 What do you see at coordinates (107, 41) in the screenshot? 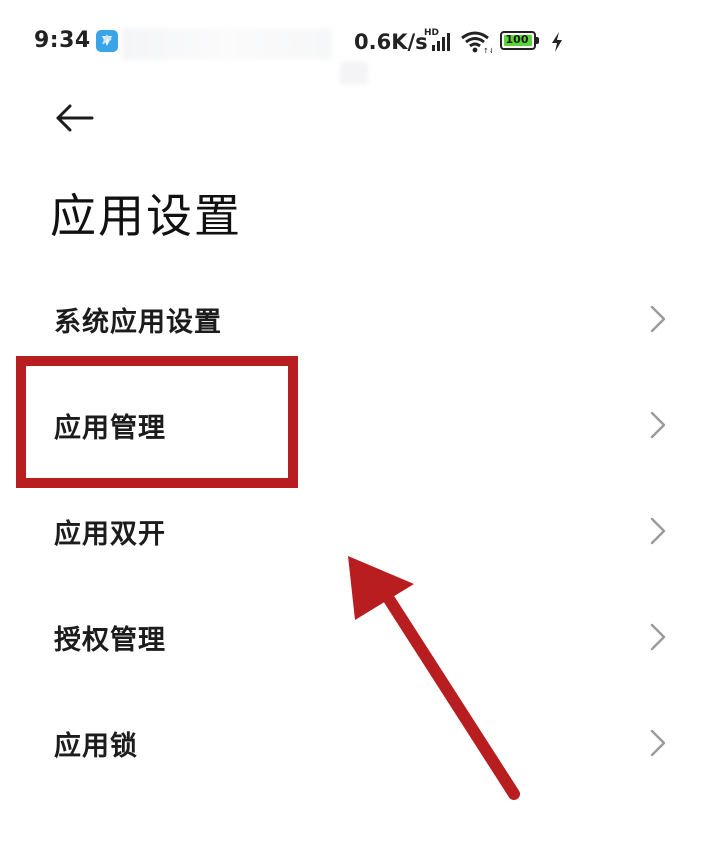
I see `app-notification-icon` at bounding box center [107, 41].